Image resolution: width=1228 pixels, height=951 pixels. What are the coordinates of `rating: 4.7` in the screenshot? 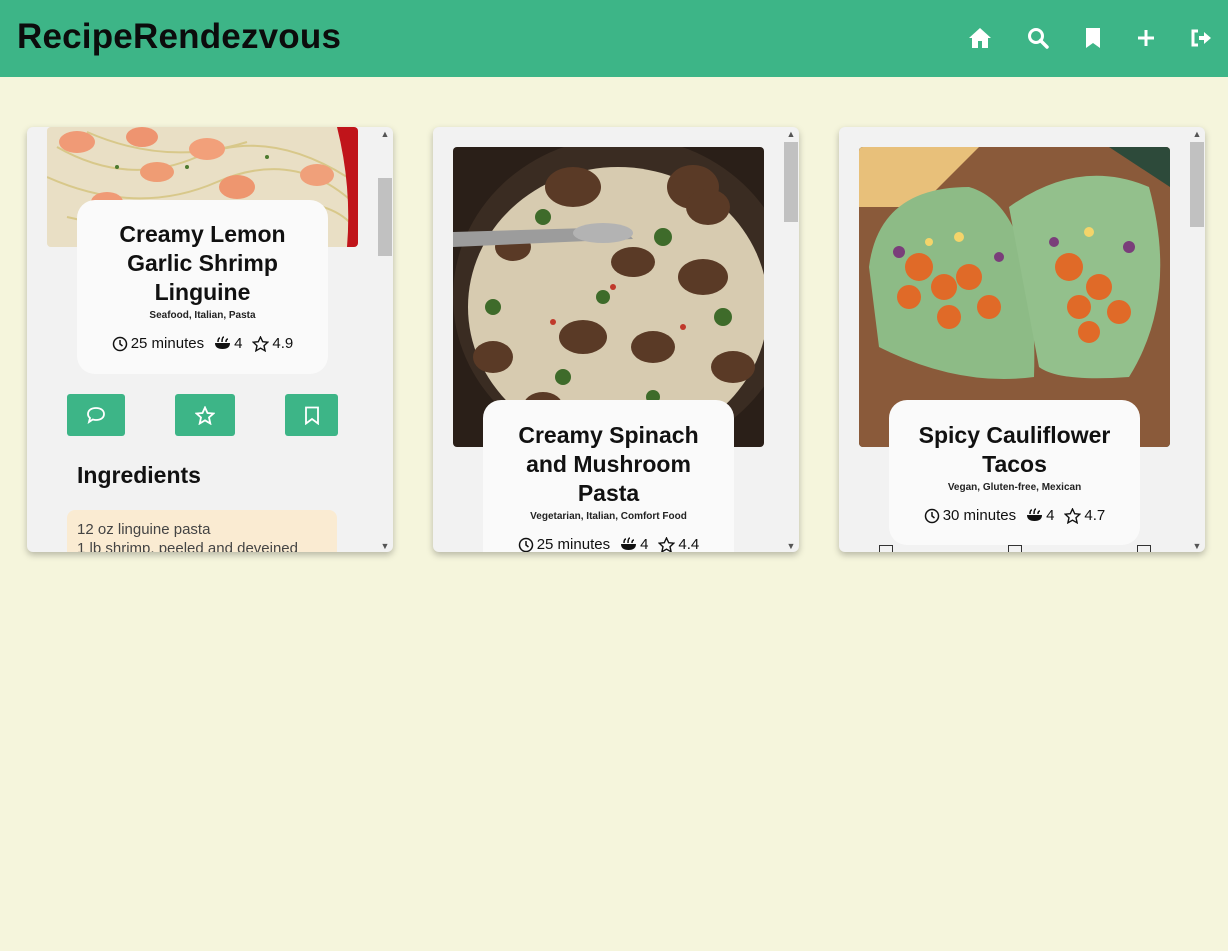 It's located at (1084, 515).